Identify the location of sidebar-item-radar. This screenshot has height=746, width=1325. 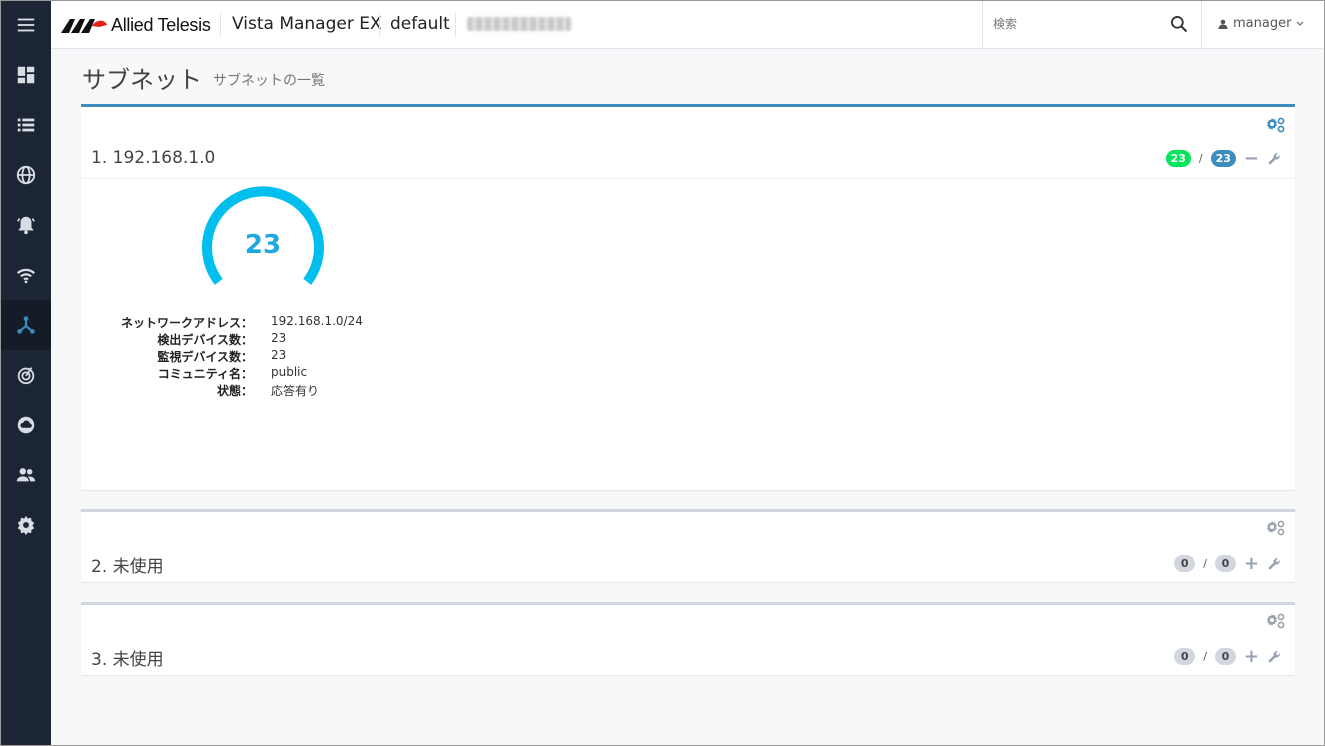
(25, 375).